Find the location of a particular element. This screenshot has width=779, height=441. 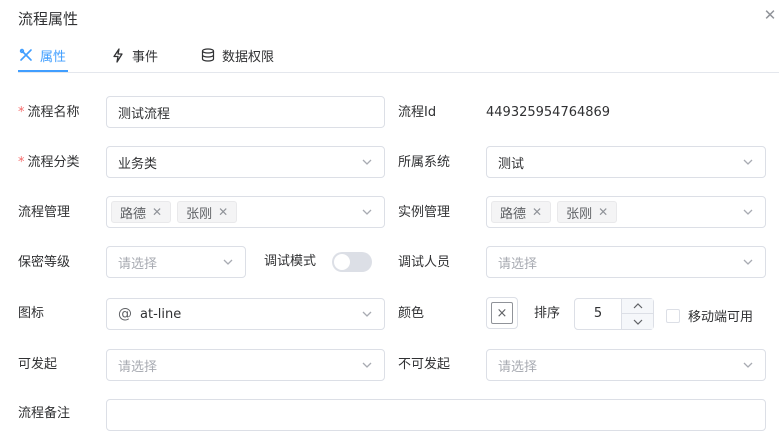

increase-button is located at coordinates (637, 306).